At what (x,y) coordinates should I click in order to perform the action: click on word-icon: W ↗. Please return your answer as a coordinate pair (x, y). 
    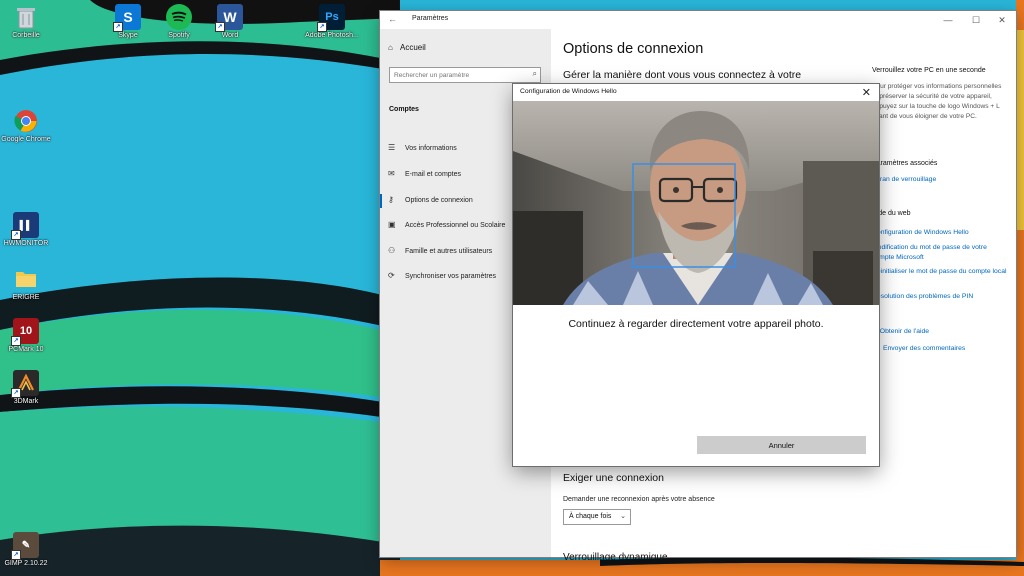
    Looking at the image, I should click on (229, 18).